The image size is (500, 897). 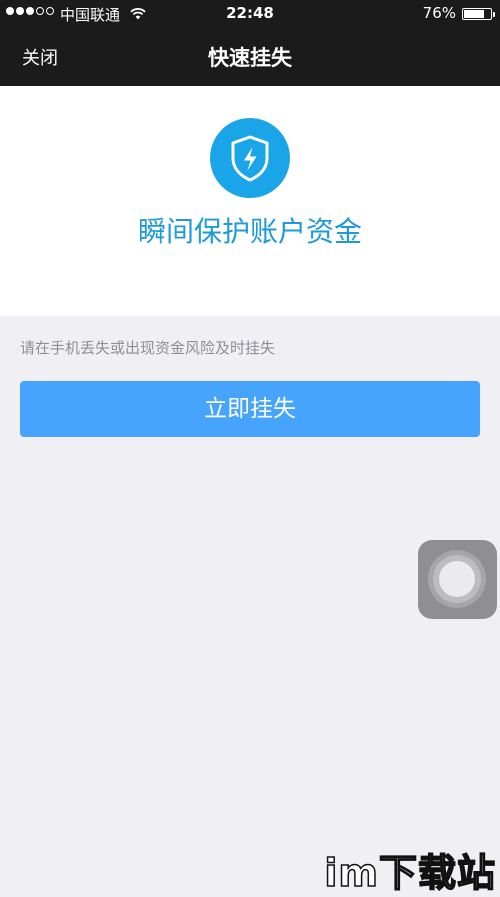 What do you see at coordinates (439, 13) in the screenshot?
I see `battery-percent: 76%` at bounding box center [439, 13].